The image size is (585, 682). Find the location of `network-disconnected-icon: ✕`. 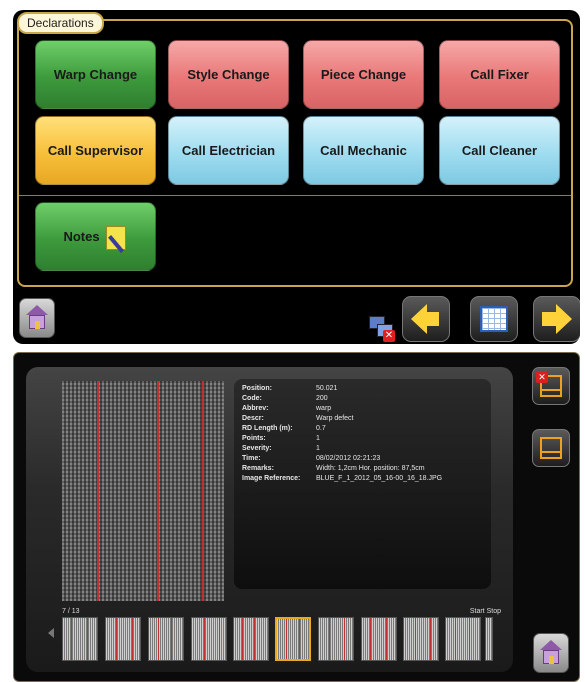

network-disconnected-icon: ✕ is located at coordinates (382, 329).